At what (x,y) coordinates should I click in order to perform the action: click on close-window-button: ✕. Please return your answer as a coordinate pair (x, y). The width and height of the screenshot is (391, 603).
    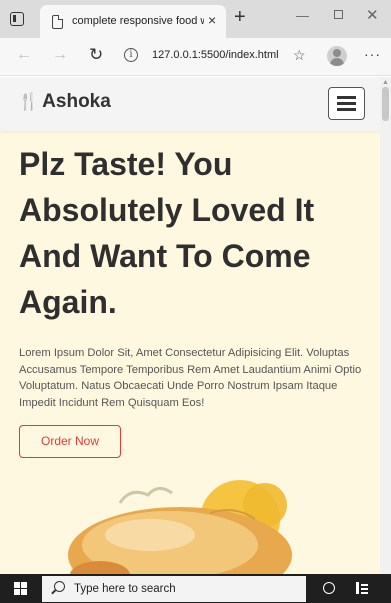
    Looking at the image, I should click on (372, 15).